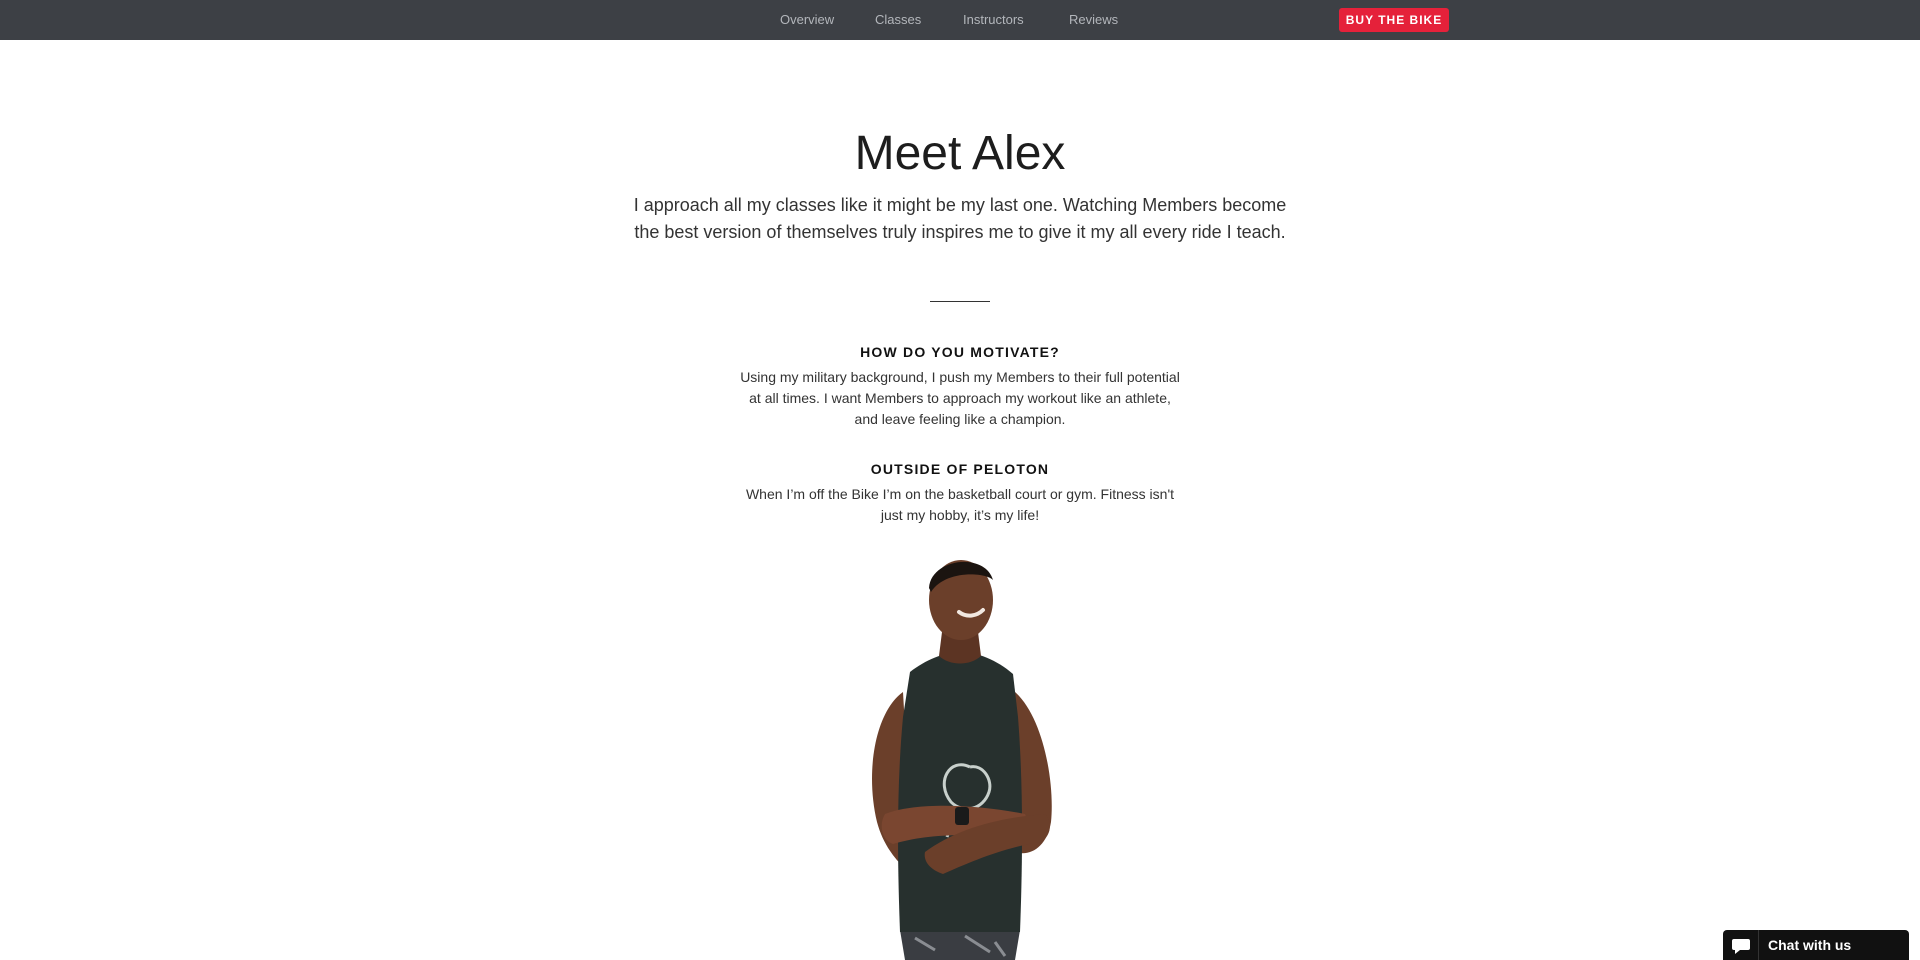  What do you see at coordinates (960, 301) in the screenshot?
I see `divider` at bounding box center [960, 301].